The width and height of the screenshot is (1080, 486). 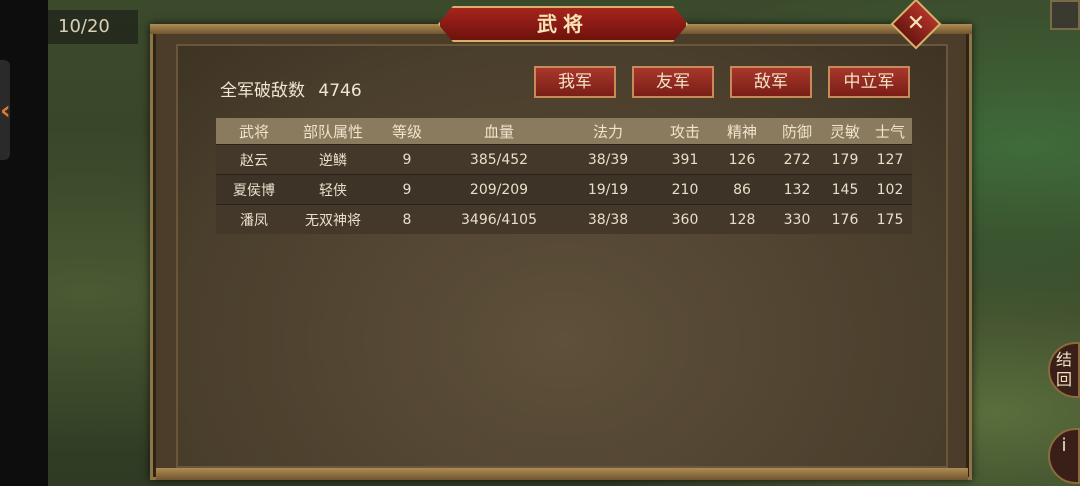 What do you see at coordinates (262, 91) in the screenshot?
I see `total-kills-label: 全军破敌数` at bounding box center [262, 91].